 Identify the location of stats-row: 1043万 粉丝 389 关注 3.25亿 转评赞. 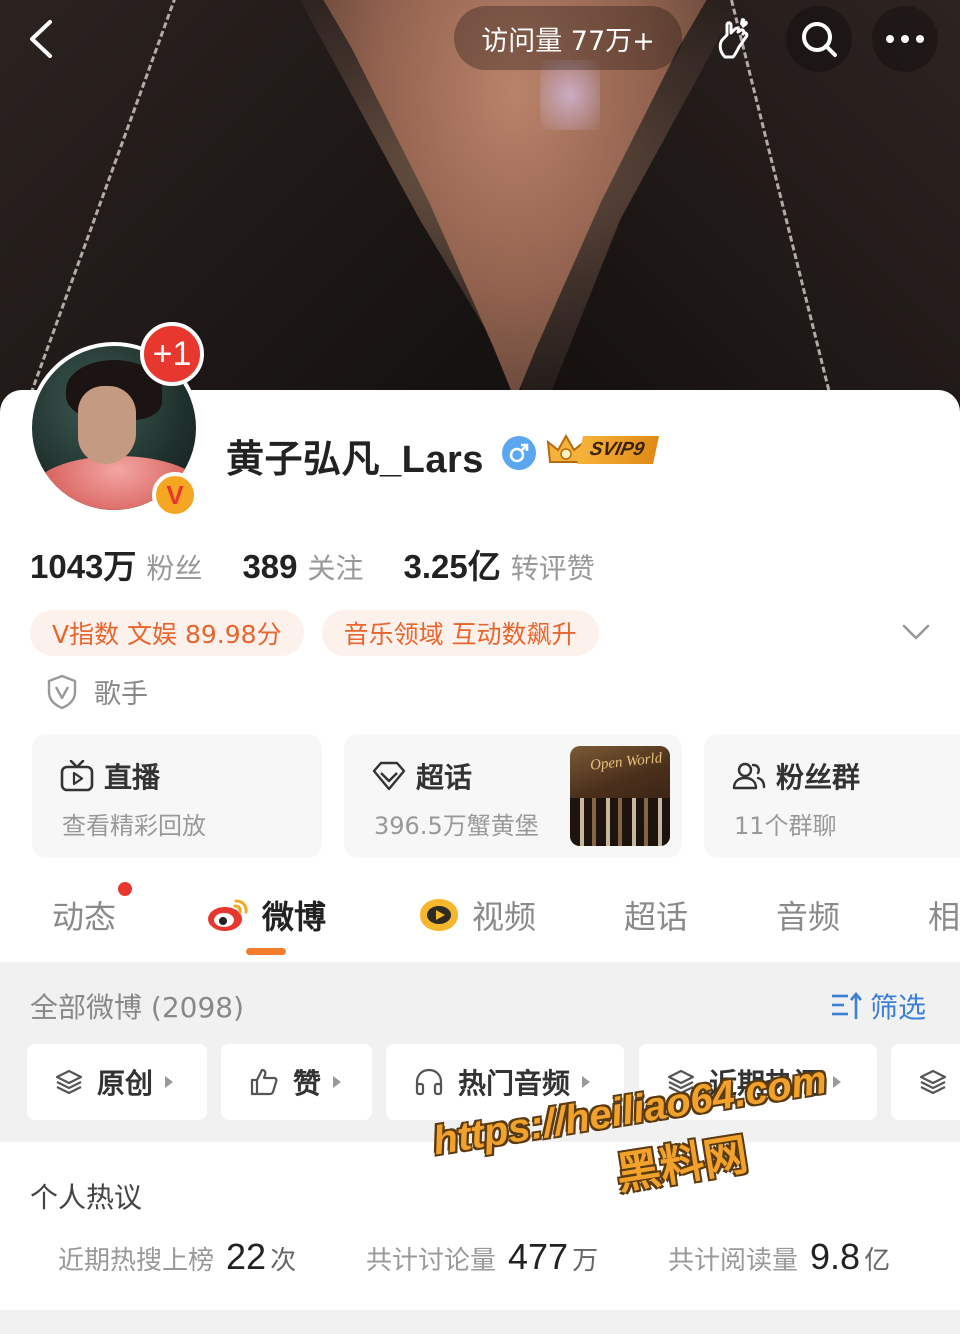
(332, 564).